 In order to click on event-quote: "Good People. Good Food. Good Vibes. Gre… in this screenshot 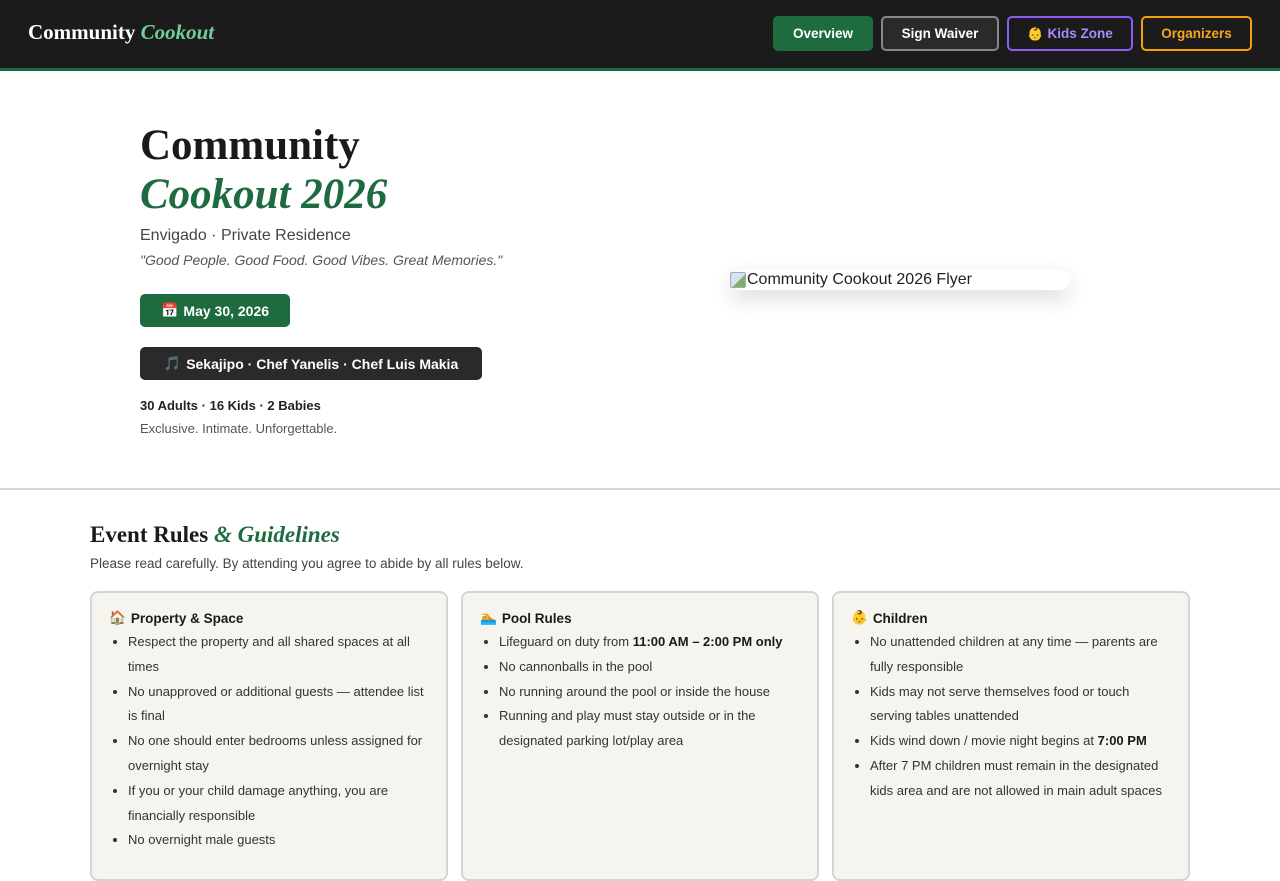, I will do `click(321, 260)`.